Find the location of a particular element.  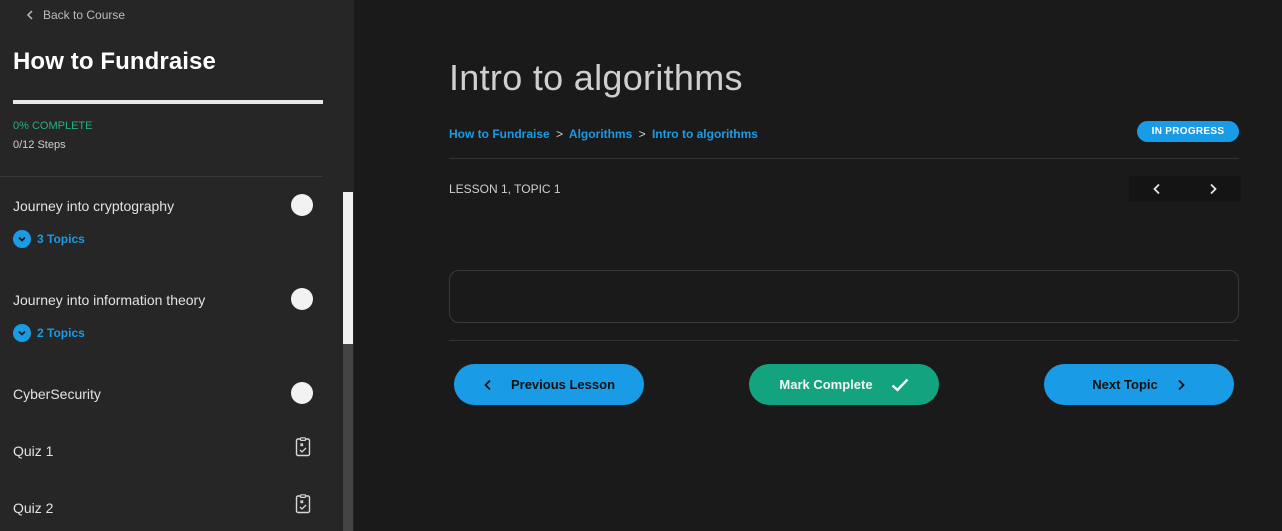

course-title: How to Fundraise is located at coordinates (114, 61).